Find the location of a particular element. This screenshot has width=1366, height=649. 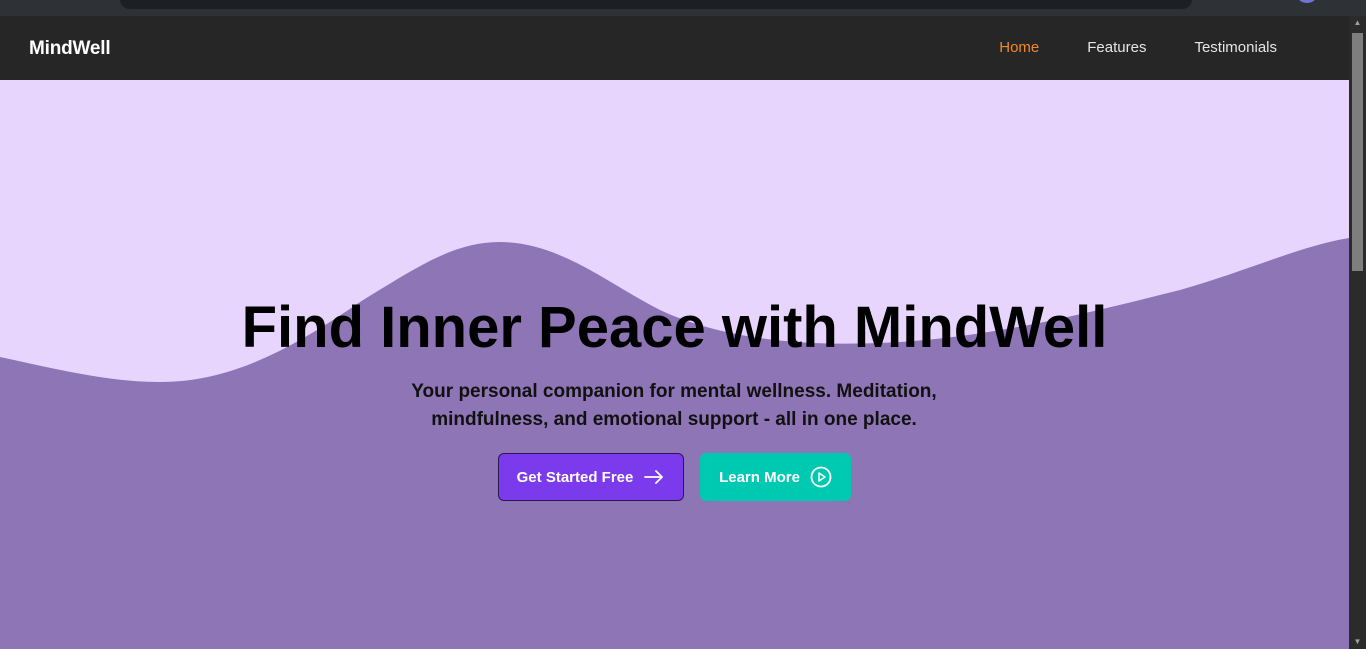

get-started-button: Get Started Free is located at coordinates (591, 477).